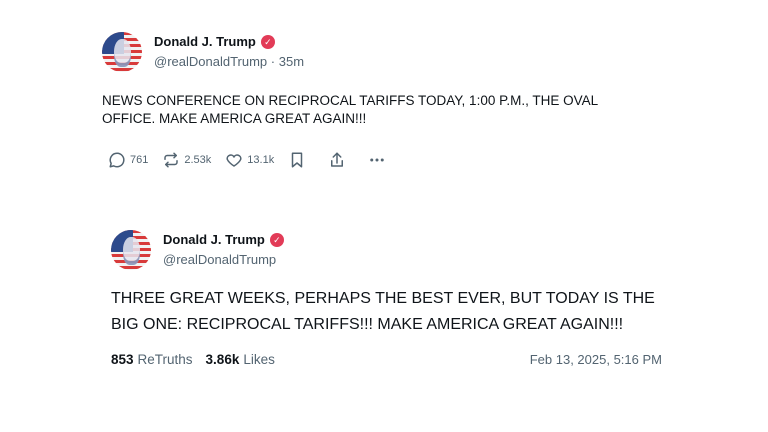  I want to click on retruths-label: ReTruths, so click(165, 359).